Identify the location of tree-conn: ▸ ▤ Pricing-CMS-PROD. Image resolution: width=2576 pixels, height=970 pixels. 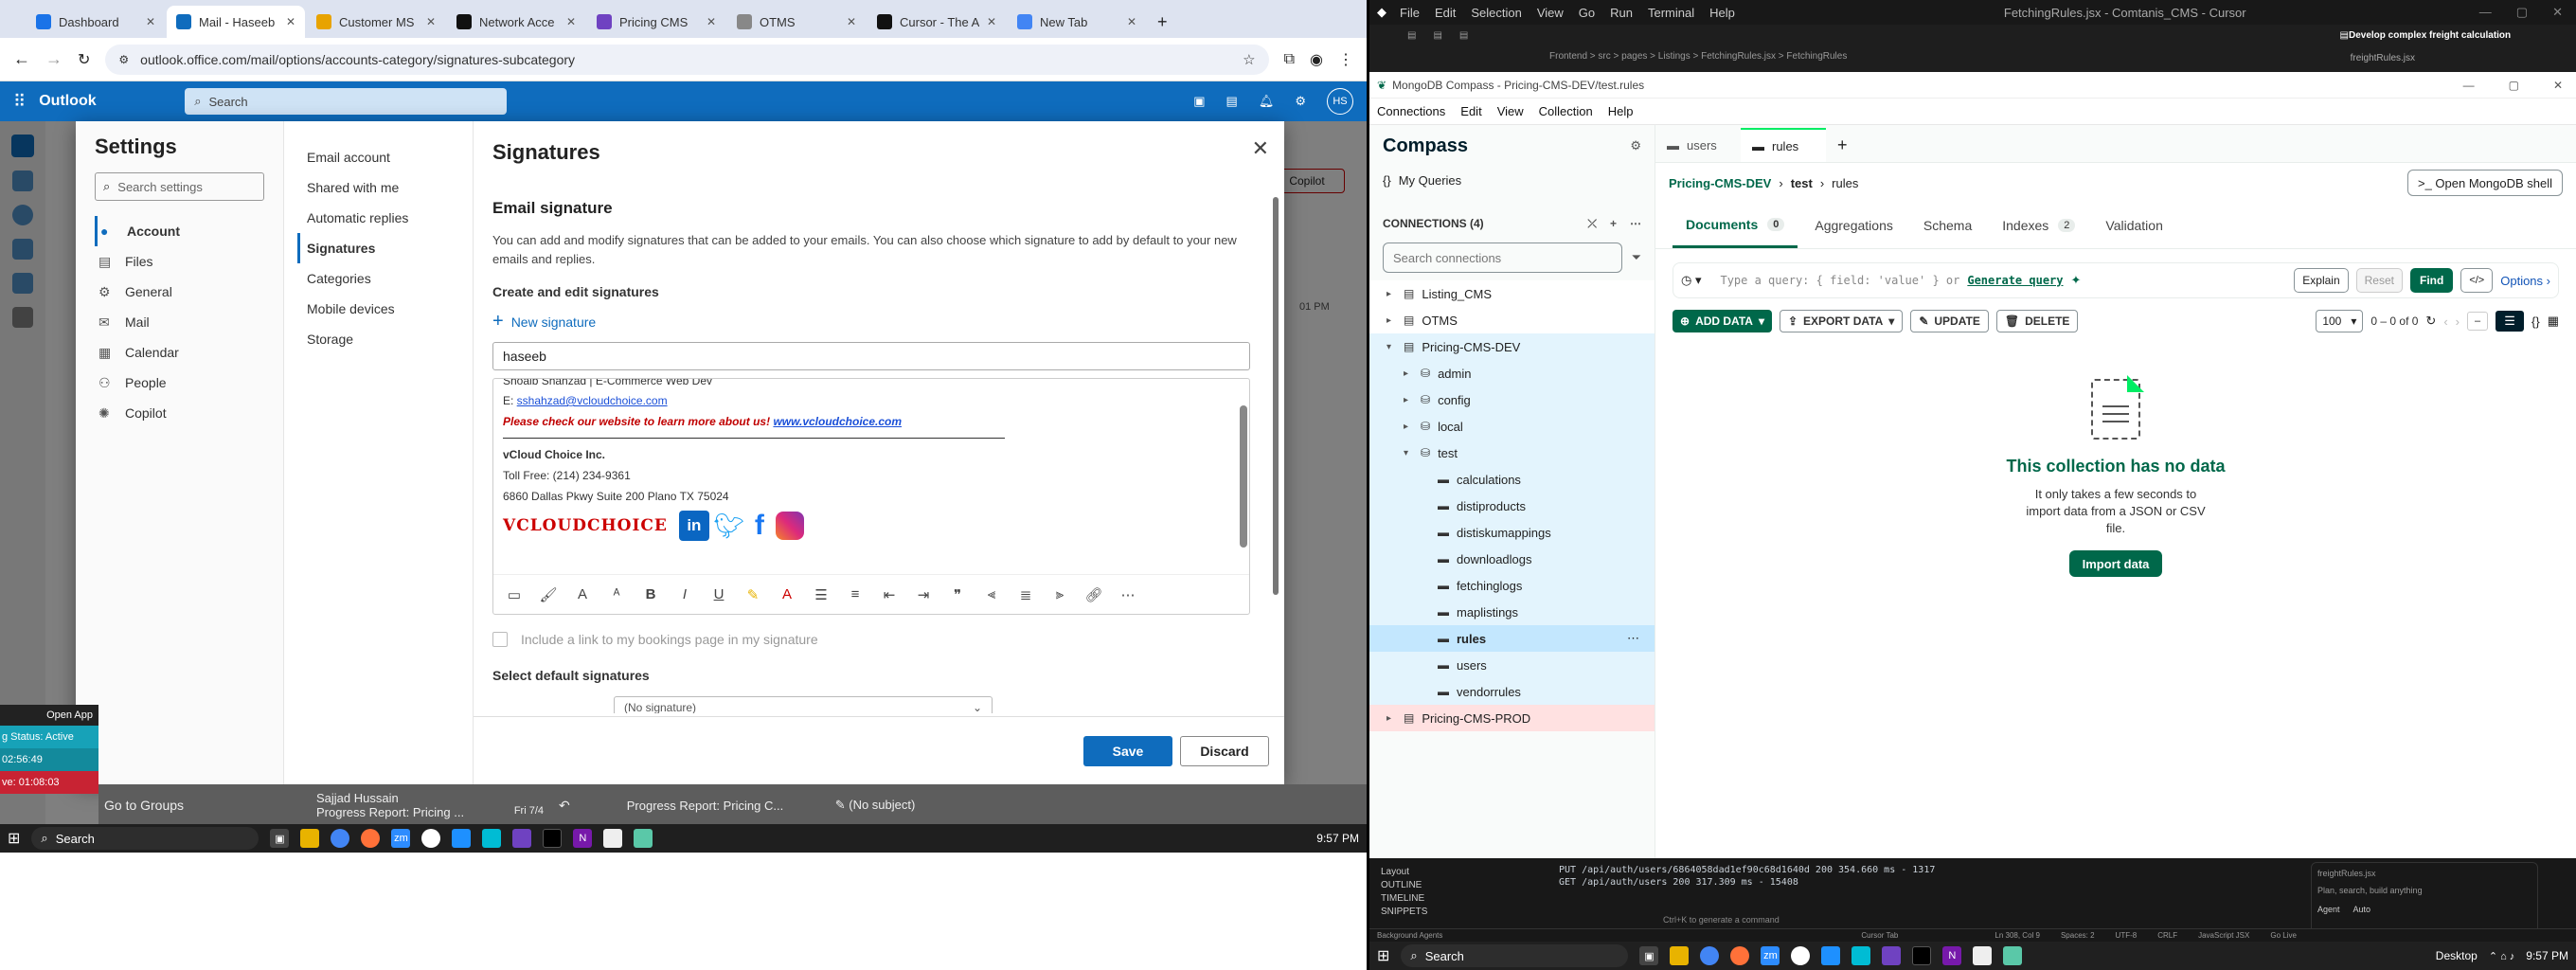
(1512, 718).